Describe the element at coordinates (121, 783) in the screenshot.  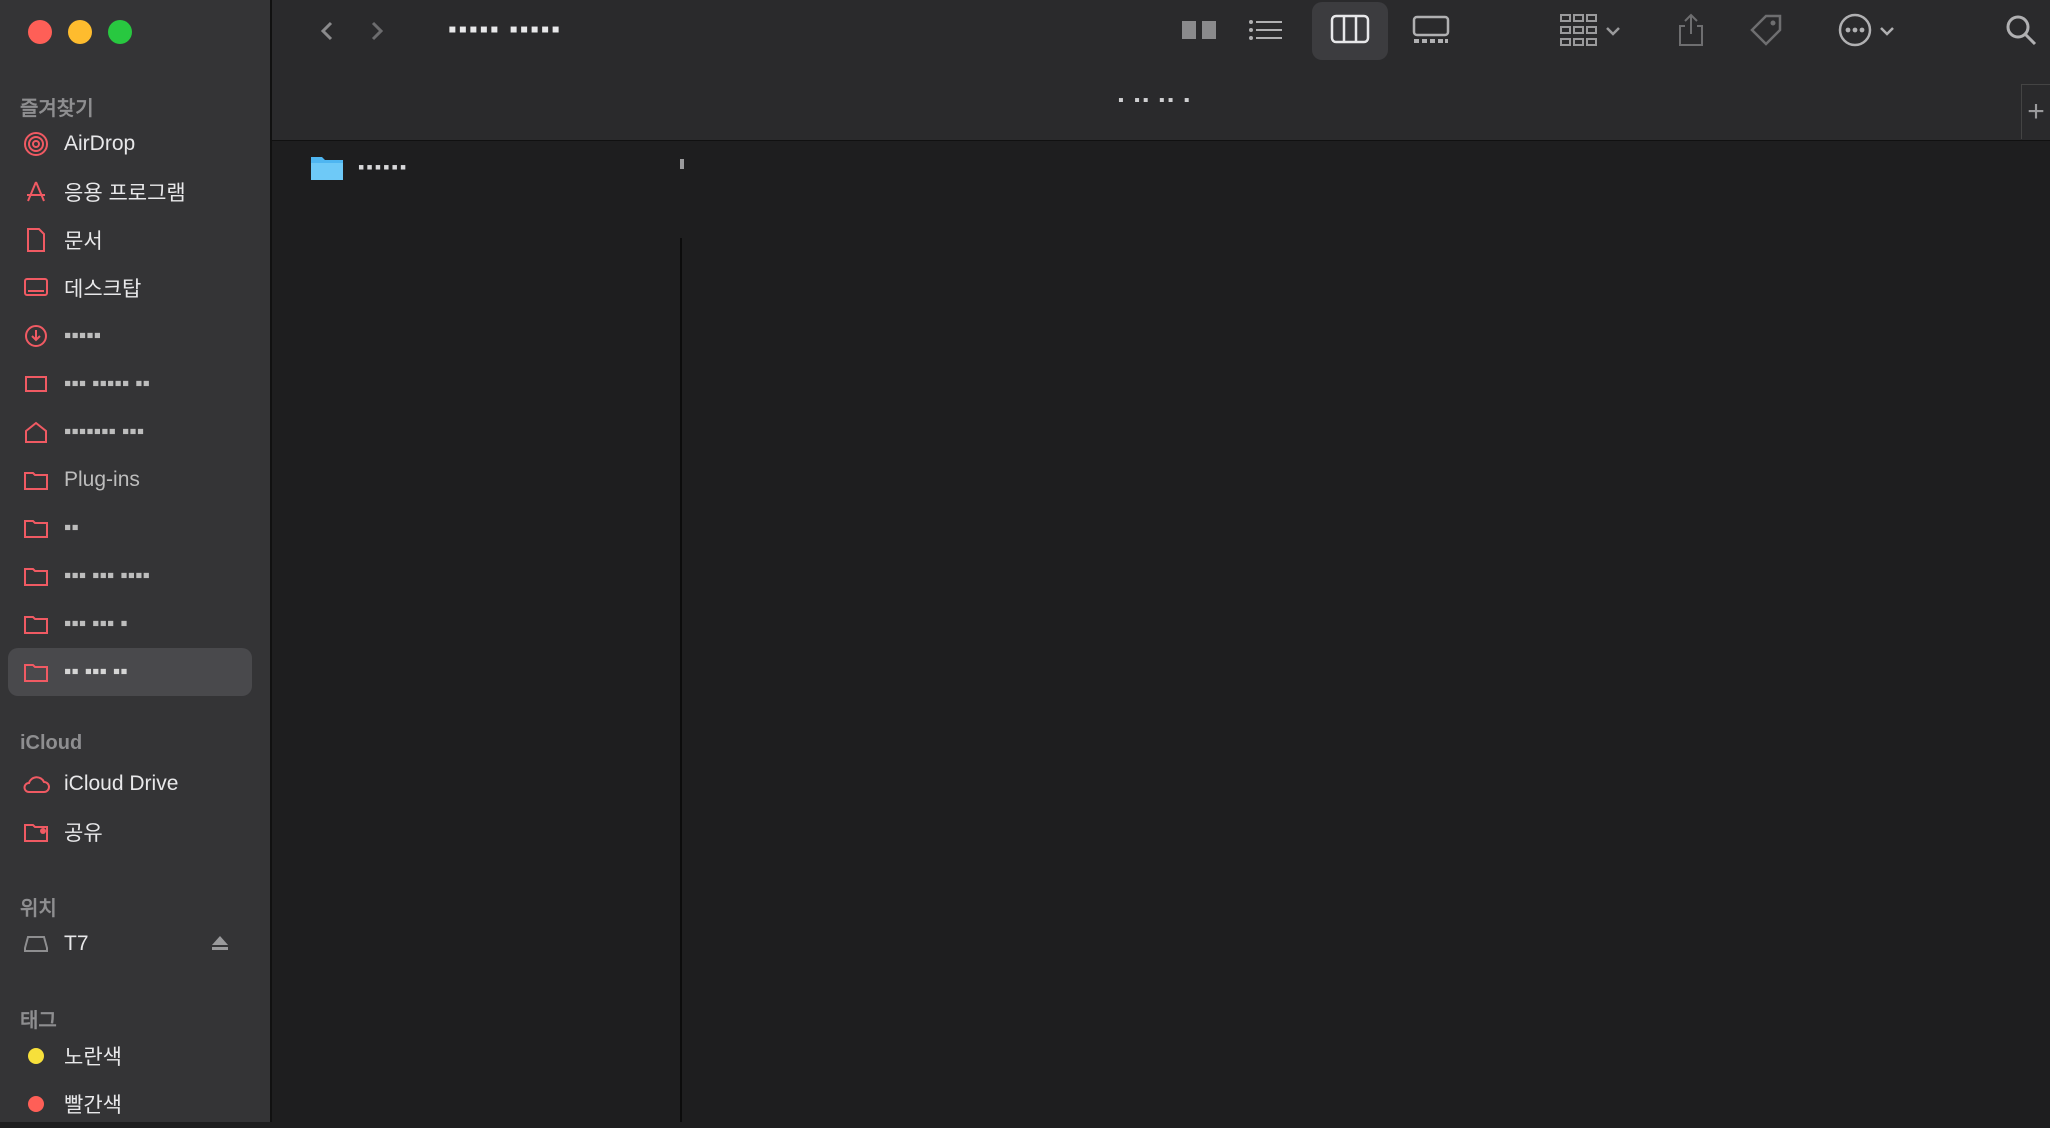
I see `sidebar-item-label: iCloud Drive` at that location.